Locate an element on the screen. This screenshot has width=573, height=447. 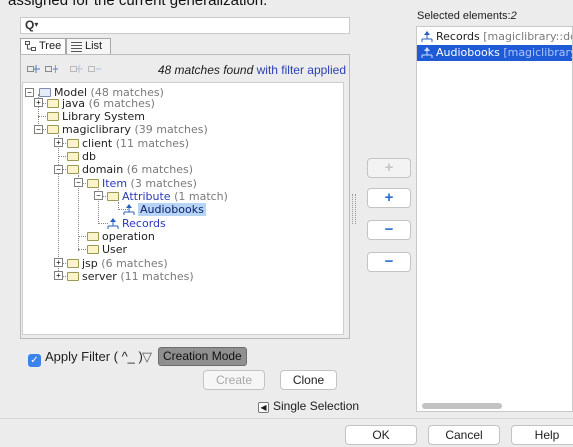
tree-node-attribute: Attribute (1 match) is located at coordinates (167, 196).